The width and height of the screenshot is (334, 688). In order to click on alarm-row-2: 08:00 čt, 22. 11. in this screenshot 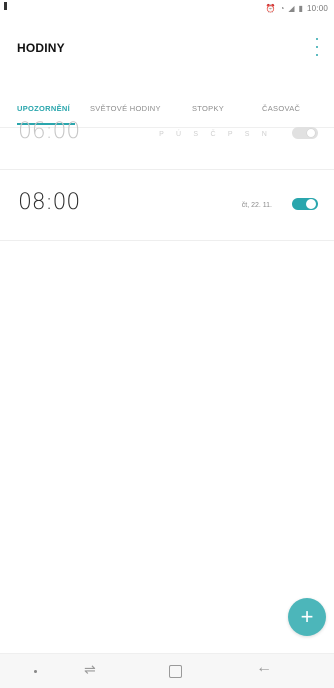, I will do `click(167, 208)`.